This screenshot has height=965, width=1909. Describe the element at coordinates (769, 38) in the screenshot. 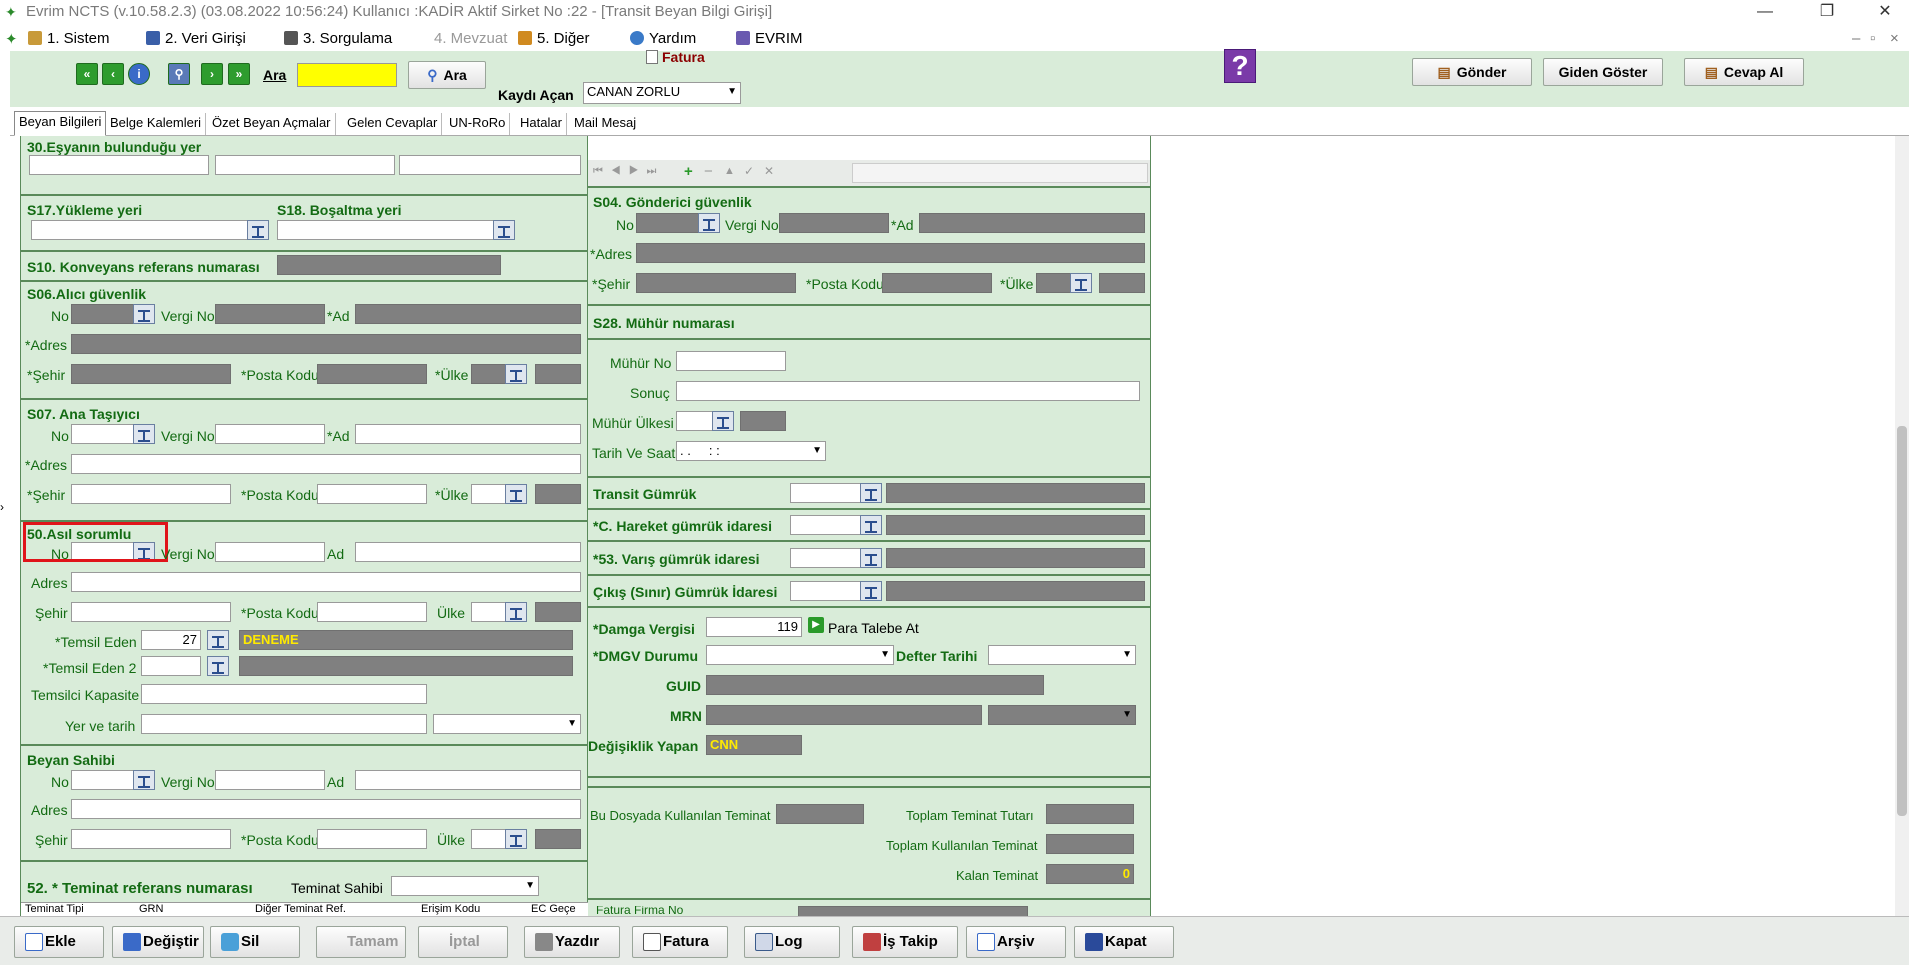

I see `menu-evrim: EVRIM` at that location.